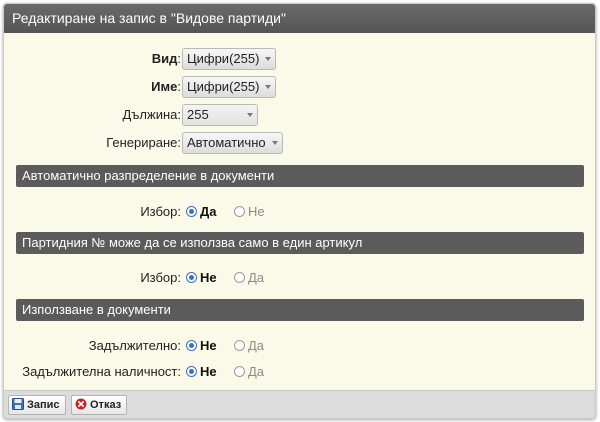  Describe the element at coordinates (164, 58) in the screenshot. I see `field-label-vid: Вид` at that location.